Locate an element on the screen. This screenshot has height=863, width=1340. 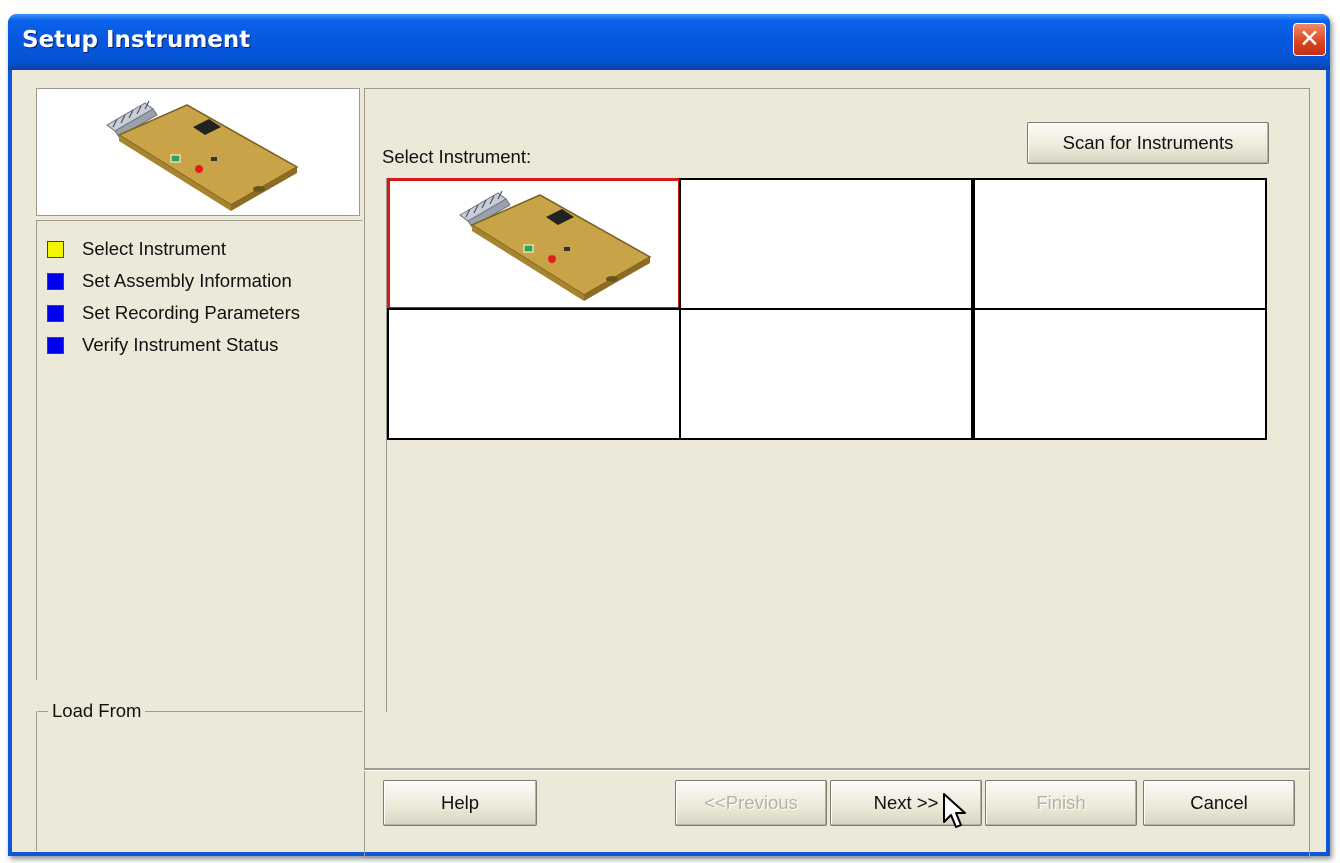
instrument-preview is located at coordinates (198, 152).